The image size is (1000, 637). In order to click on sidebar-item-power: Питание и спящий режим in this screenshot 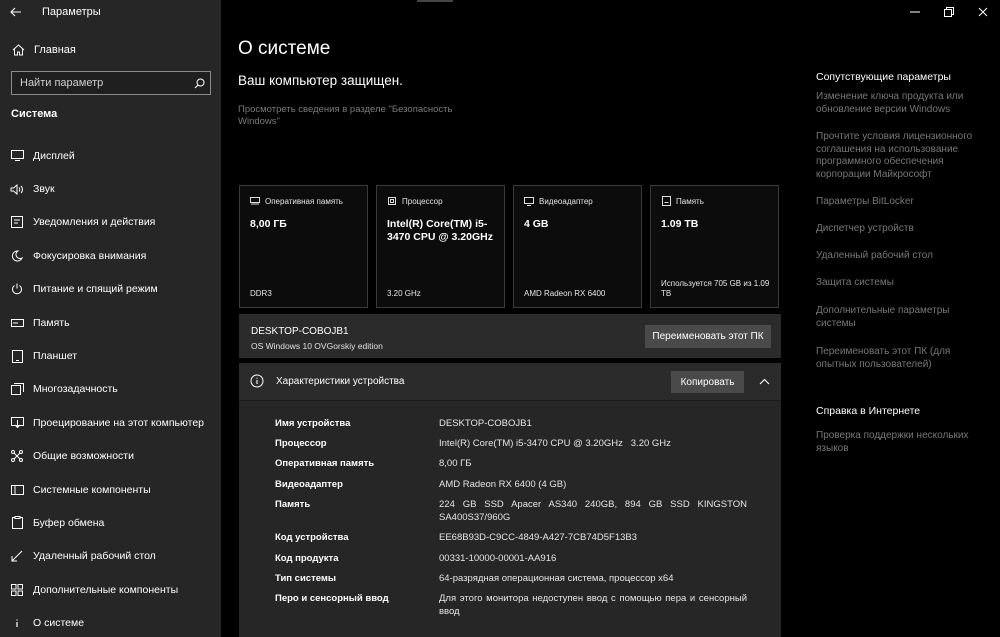, I will do `click(110, 289)`.